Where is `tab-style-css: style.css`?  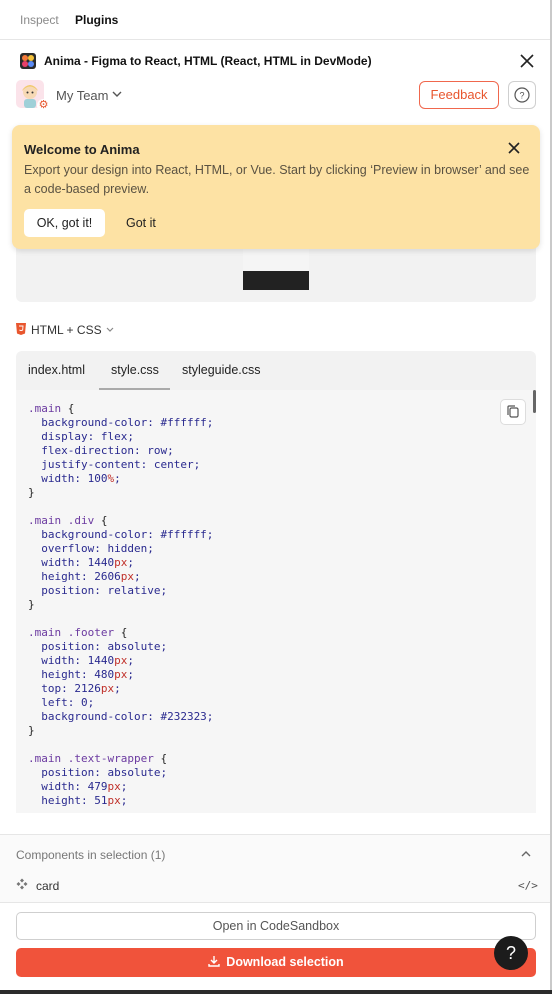 tab-style-css: style.css is located at coordinates (135, 370).